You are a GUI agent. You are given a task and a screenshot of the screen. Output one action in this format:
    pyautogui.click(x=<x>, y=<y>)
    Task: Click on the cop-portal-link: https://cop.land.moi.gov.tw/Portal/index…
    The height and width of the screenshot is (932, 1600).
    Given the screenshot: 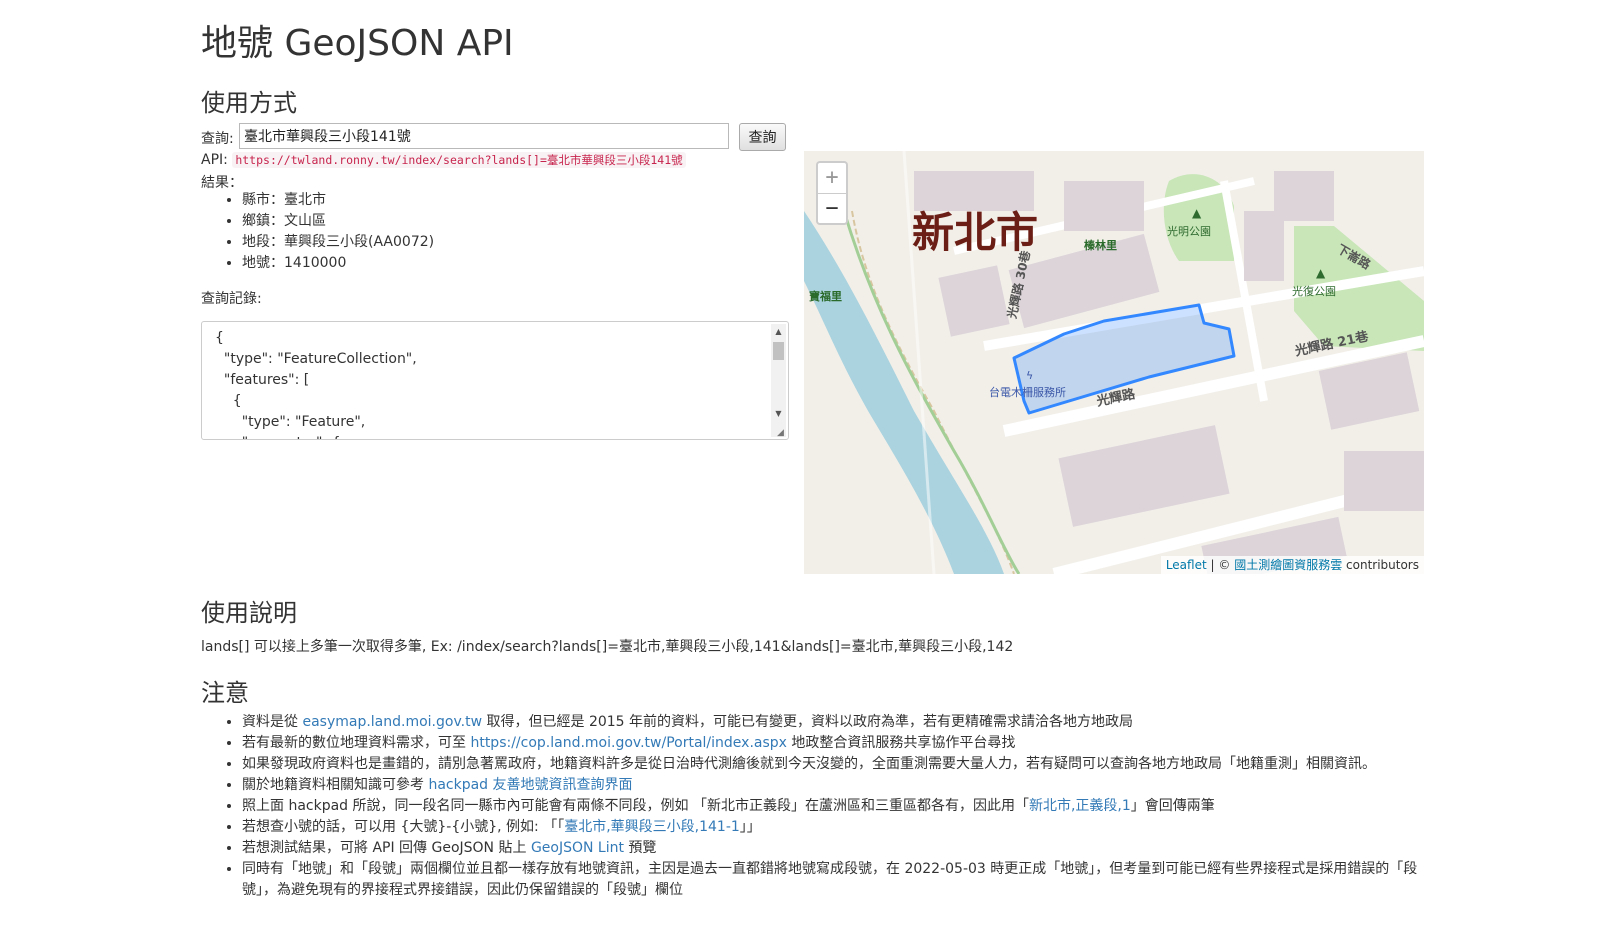 What is the action you would take?
    pyautogui.click(x=628, y=743)
    